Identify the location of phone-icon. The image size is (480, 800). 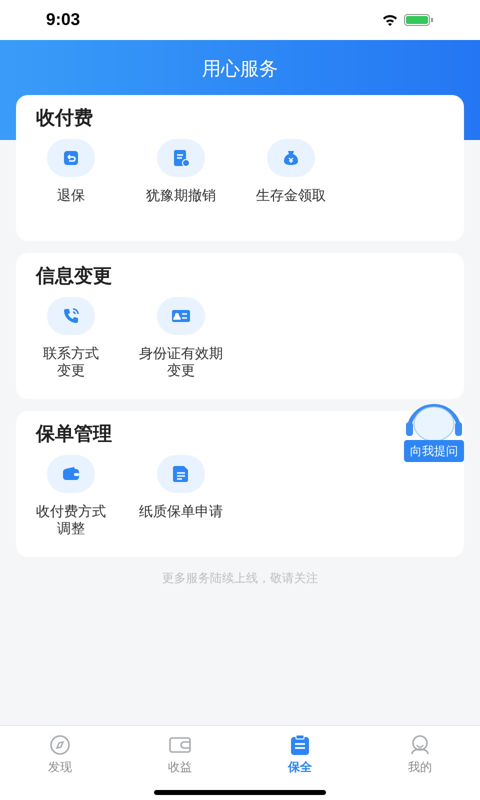
(71, 316).